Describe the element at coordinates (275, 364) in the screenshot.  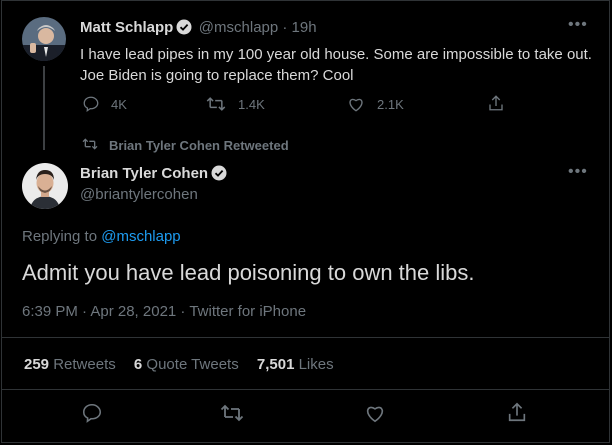
I see `likes-count: 7,501` at that location.